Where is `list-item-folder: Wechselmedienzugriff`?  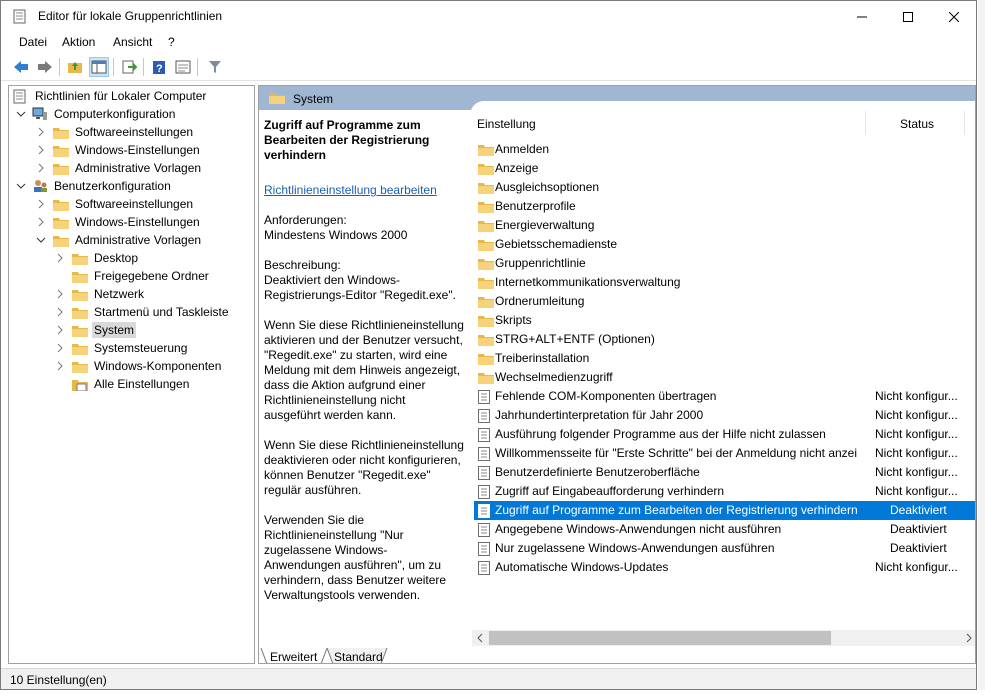 list-item-folder: Wechselmedienzugriff is located at coordinates (724, 377).